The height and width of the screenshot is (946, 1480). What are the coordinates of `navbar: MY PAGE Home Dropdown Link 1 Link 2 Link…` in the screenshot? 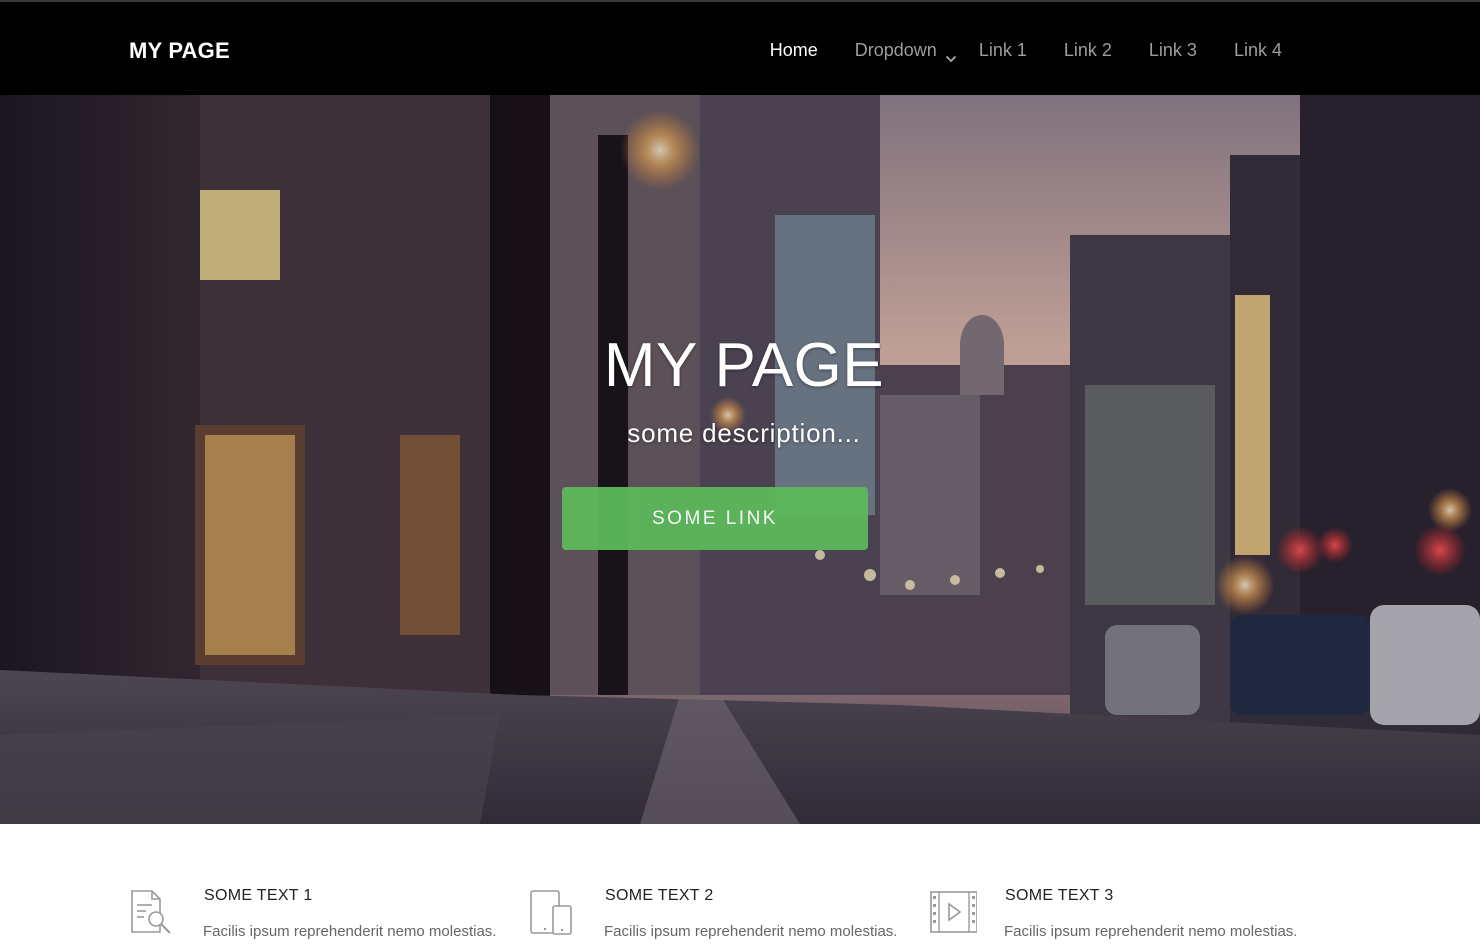 It's located at (740, 47).